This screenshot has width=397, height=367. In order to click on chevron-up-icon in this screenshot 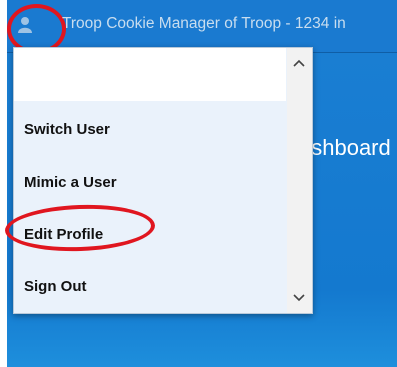, I will do `click(299, 63)`.